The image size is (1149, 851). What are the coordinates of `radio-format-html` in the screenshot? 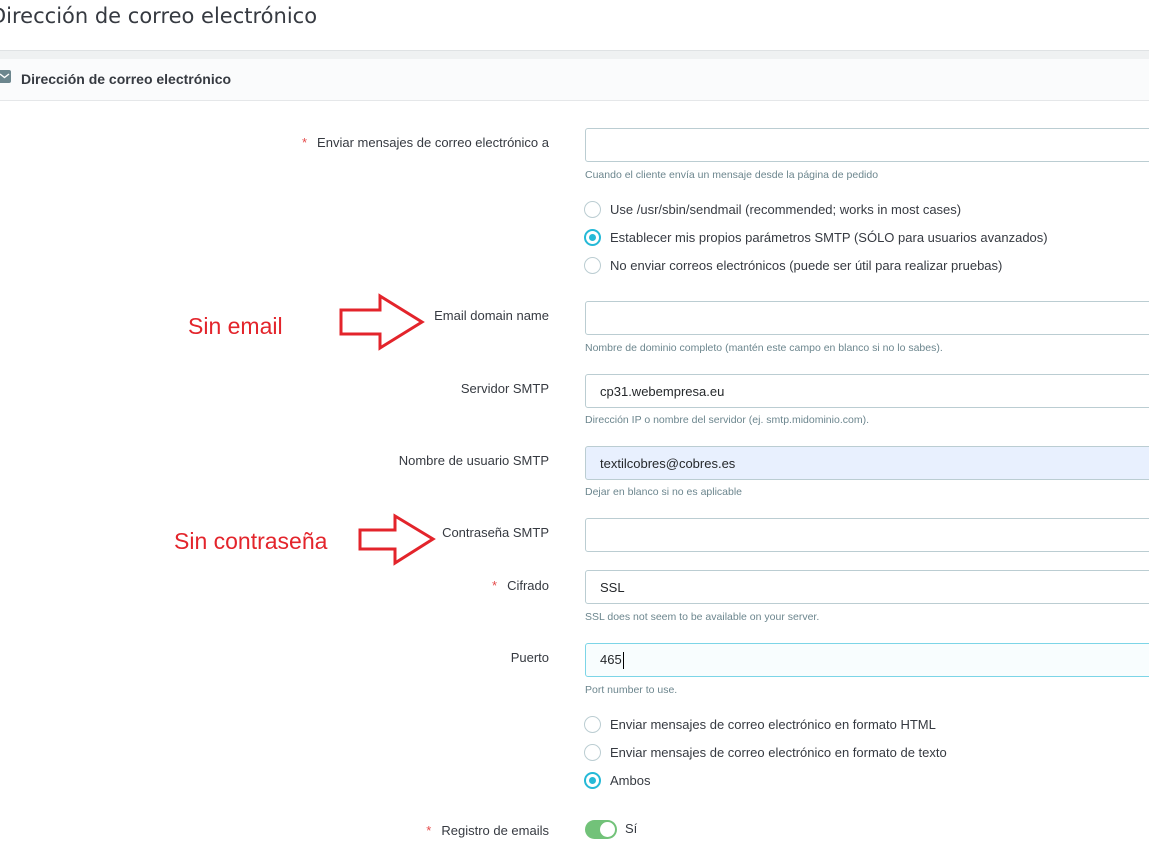 It's located at (592, 724).